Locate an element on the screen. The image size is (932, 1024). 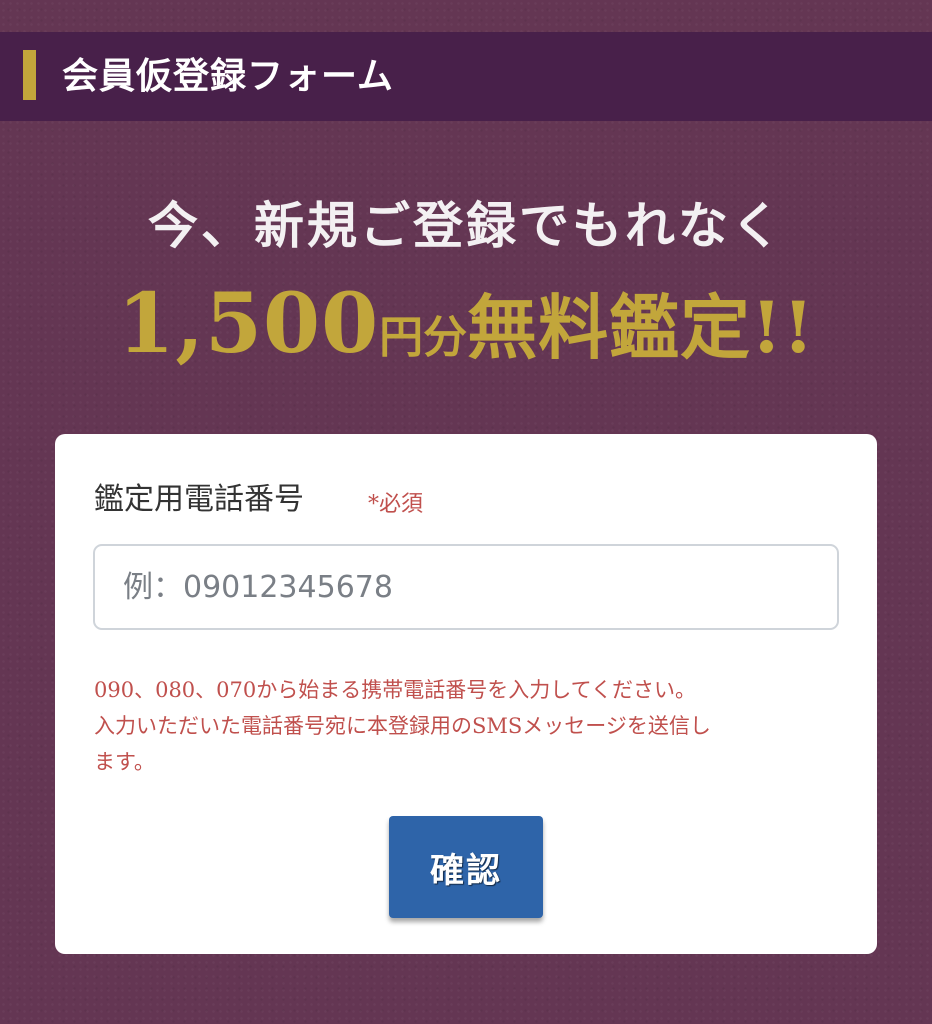
offer-text: 無料鑑定!! is located at coordinates (641, 327).